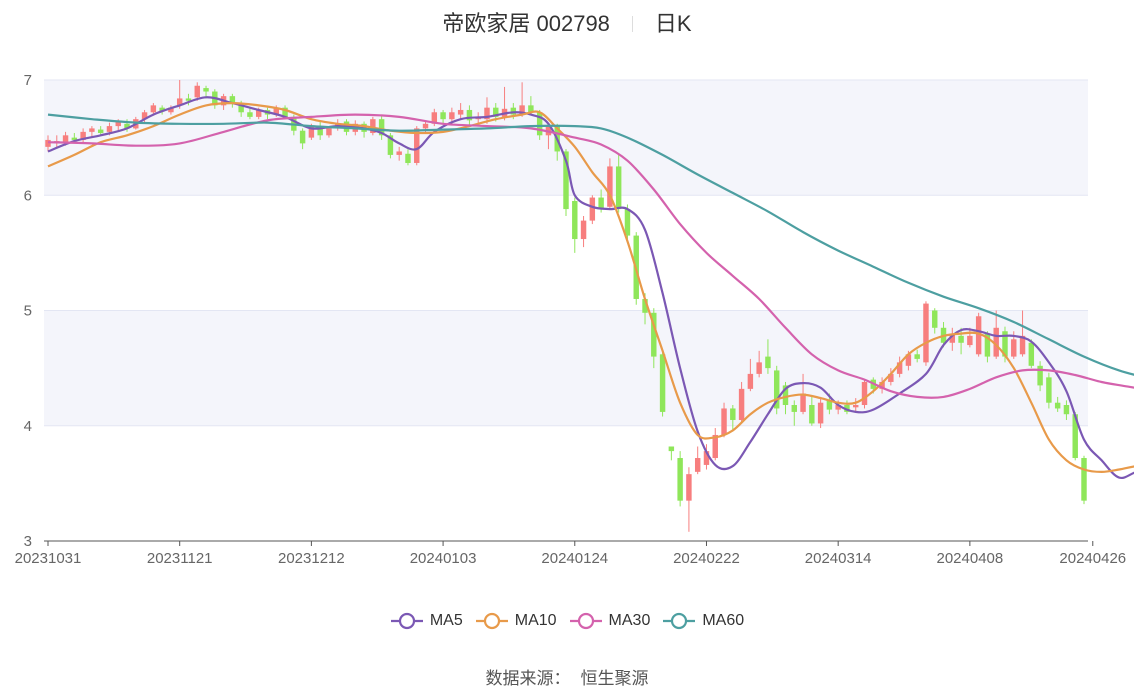 Image resolution: width=1134 pixels, height=689 pixels. I want to click on legend-item-ma60: MA60, so click(703, 621).